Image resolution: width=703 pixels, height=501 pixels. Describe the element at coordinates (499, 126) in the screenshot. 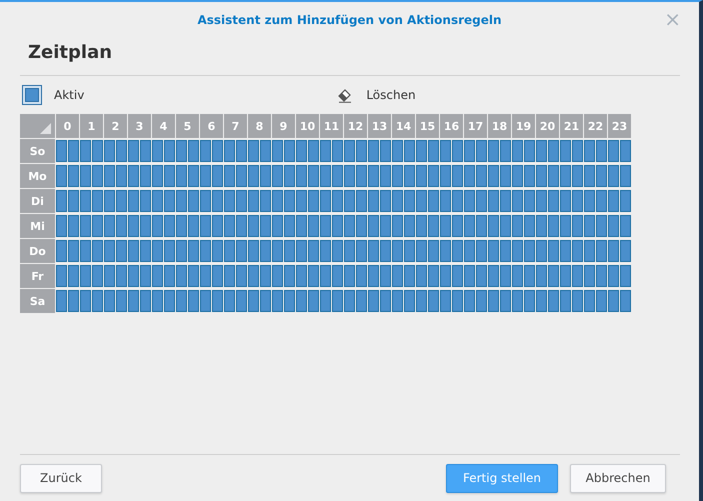

I see `hour-header: 18` at that location.